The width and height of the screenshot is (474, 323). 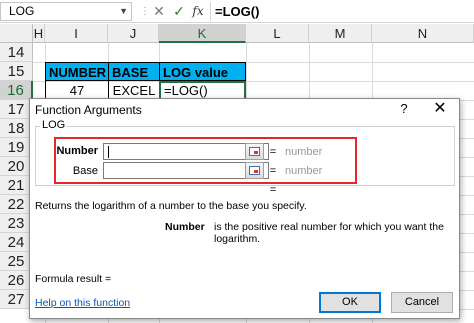 What do you see at coordinates (422, 302) in the screenshot?
I see `cancel-button: Cancel` at bounding box center [422, 302].